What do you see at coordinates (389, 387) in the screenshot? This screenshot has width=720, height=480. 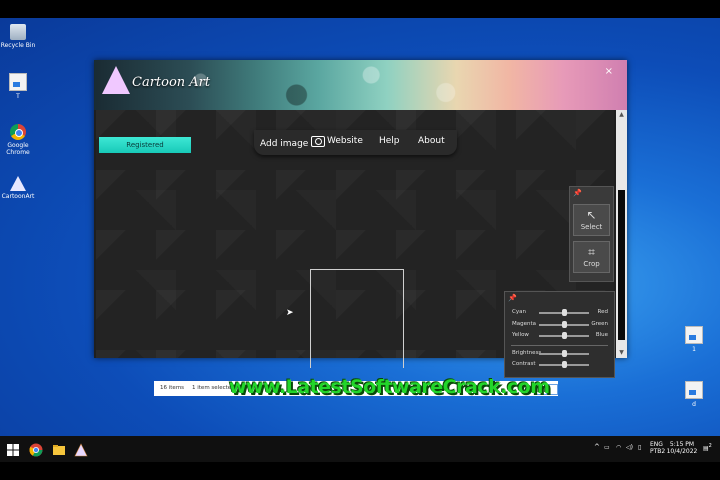 I see `watermark-text: www.LatestSoftwareCrack.com` at bounding box center [389, 387].